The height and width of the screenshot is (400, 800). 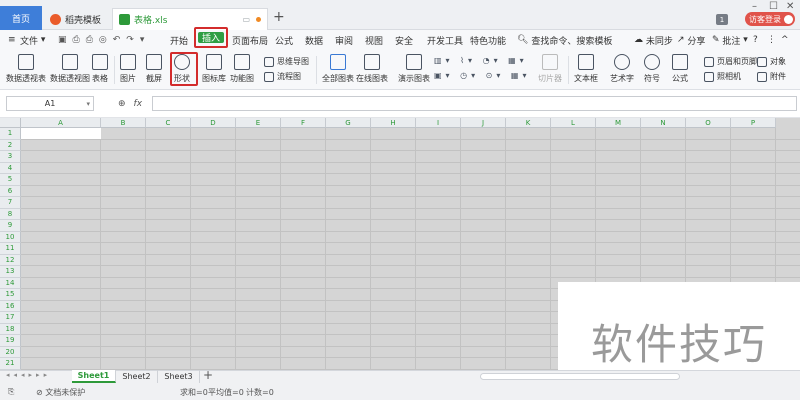 I want to click on row-header: 5, so click(x=10, y=180).